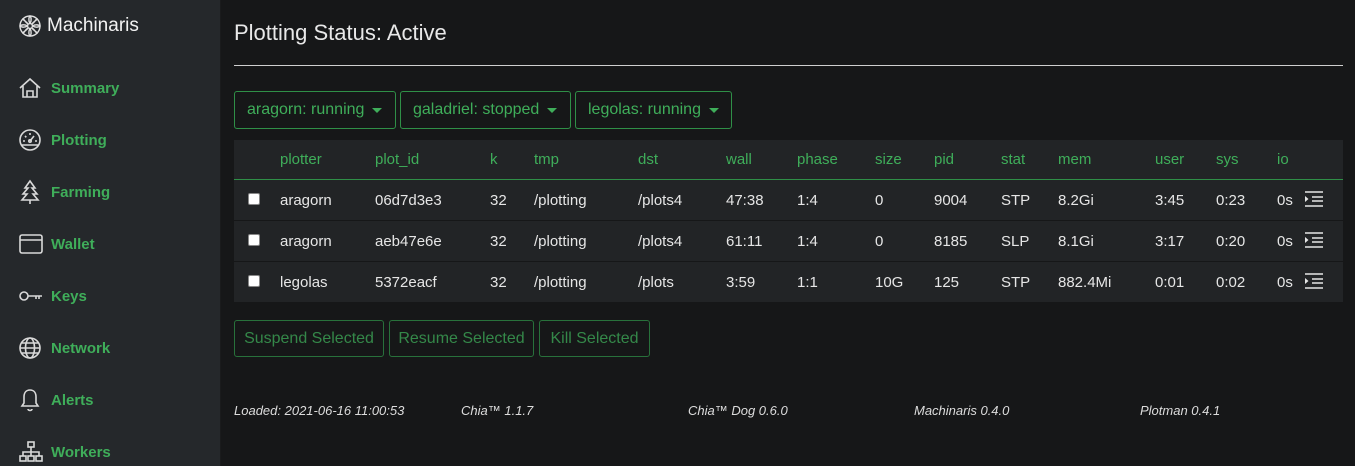 The height and width of the screenshot is (466, 1355). What do you see at coordinates (745, 200) in the screenshot?
I see `cell-wall: 47:38` at bounding box center [745, 200].